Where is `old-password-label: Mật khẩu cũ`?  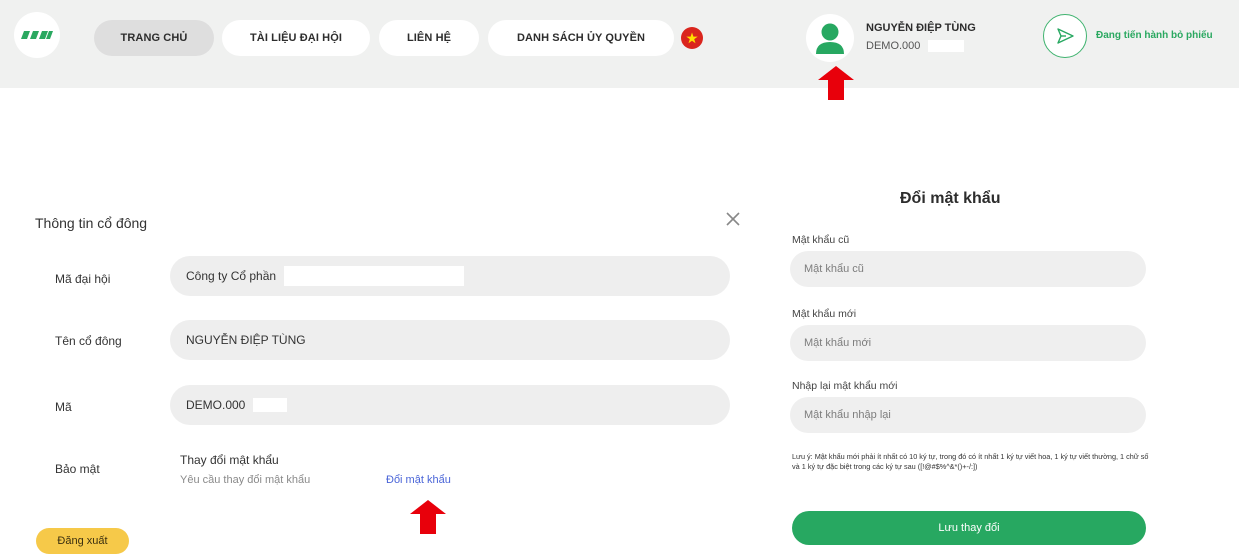
old-password-label: Mật khẩu cũ is located at coordinates (821, 240).